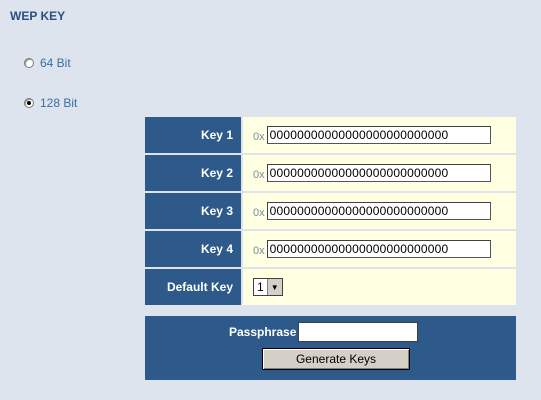 The image size is (541, 400). What do you see at coordinates (59, 103) in the screenshot?
I see `radio-label-128: 128 Bit` at bounding box center [59, 103].